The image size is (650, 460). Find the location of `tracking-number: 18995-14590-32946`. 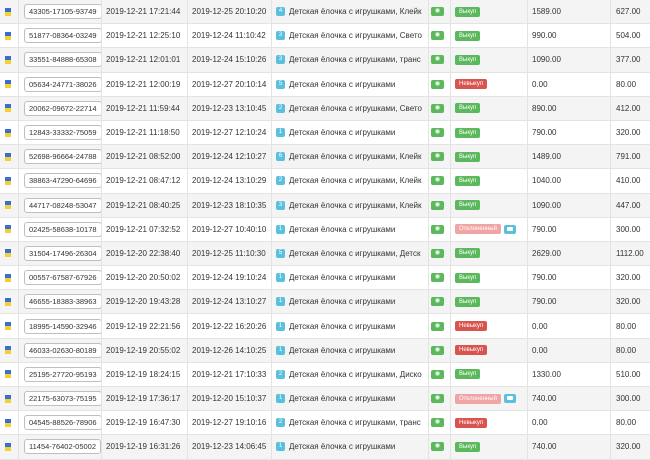

tracking-number: 18995-14590-32946 is located at coordinates (63, 326).